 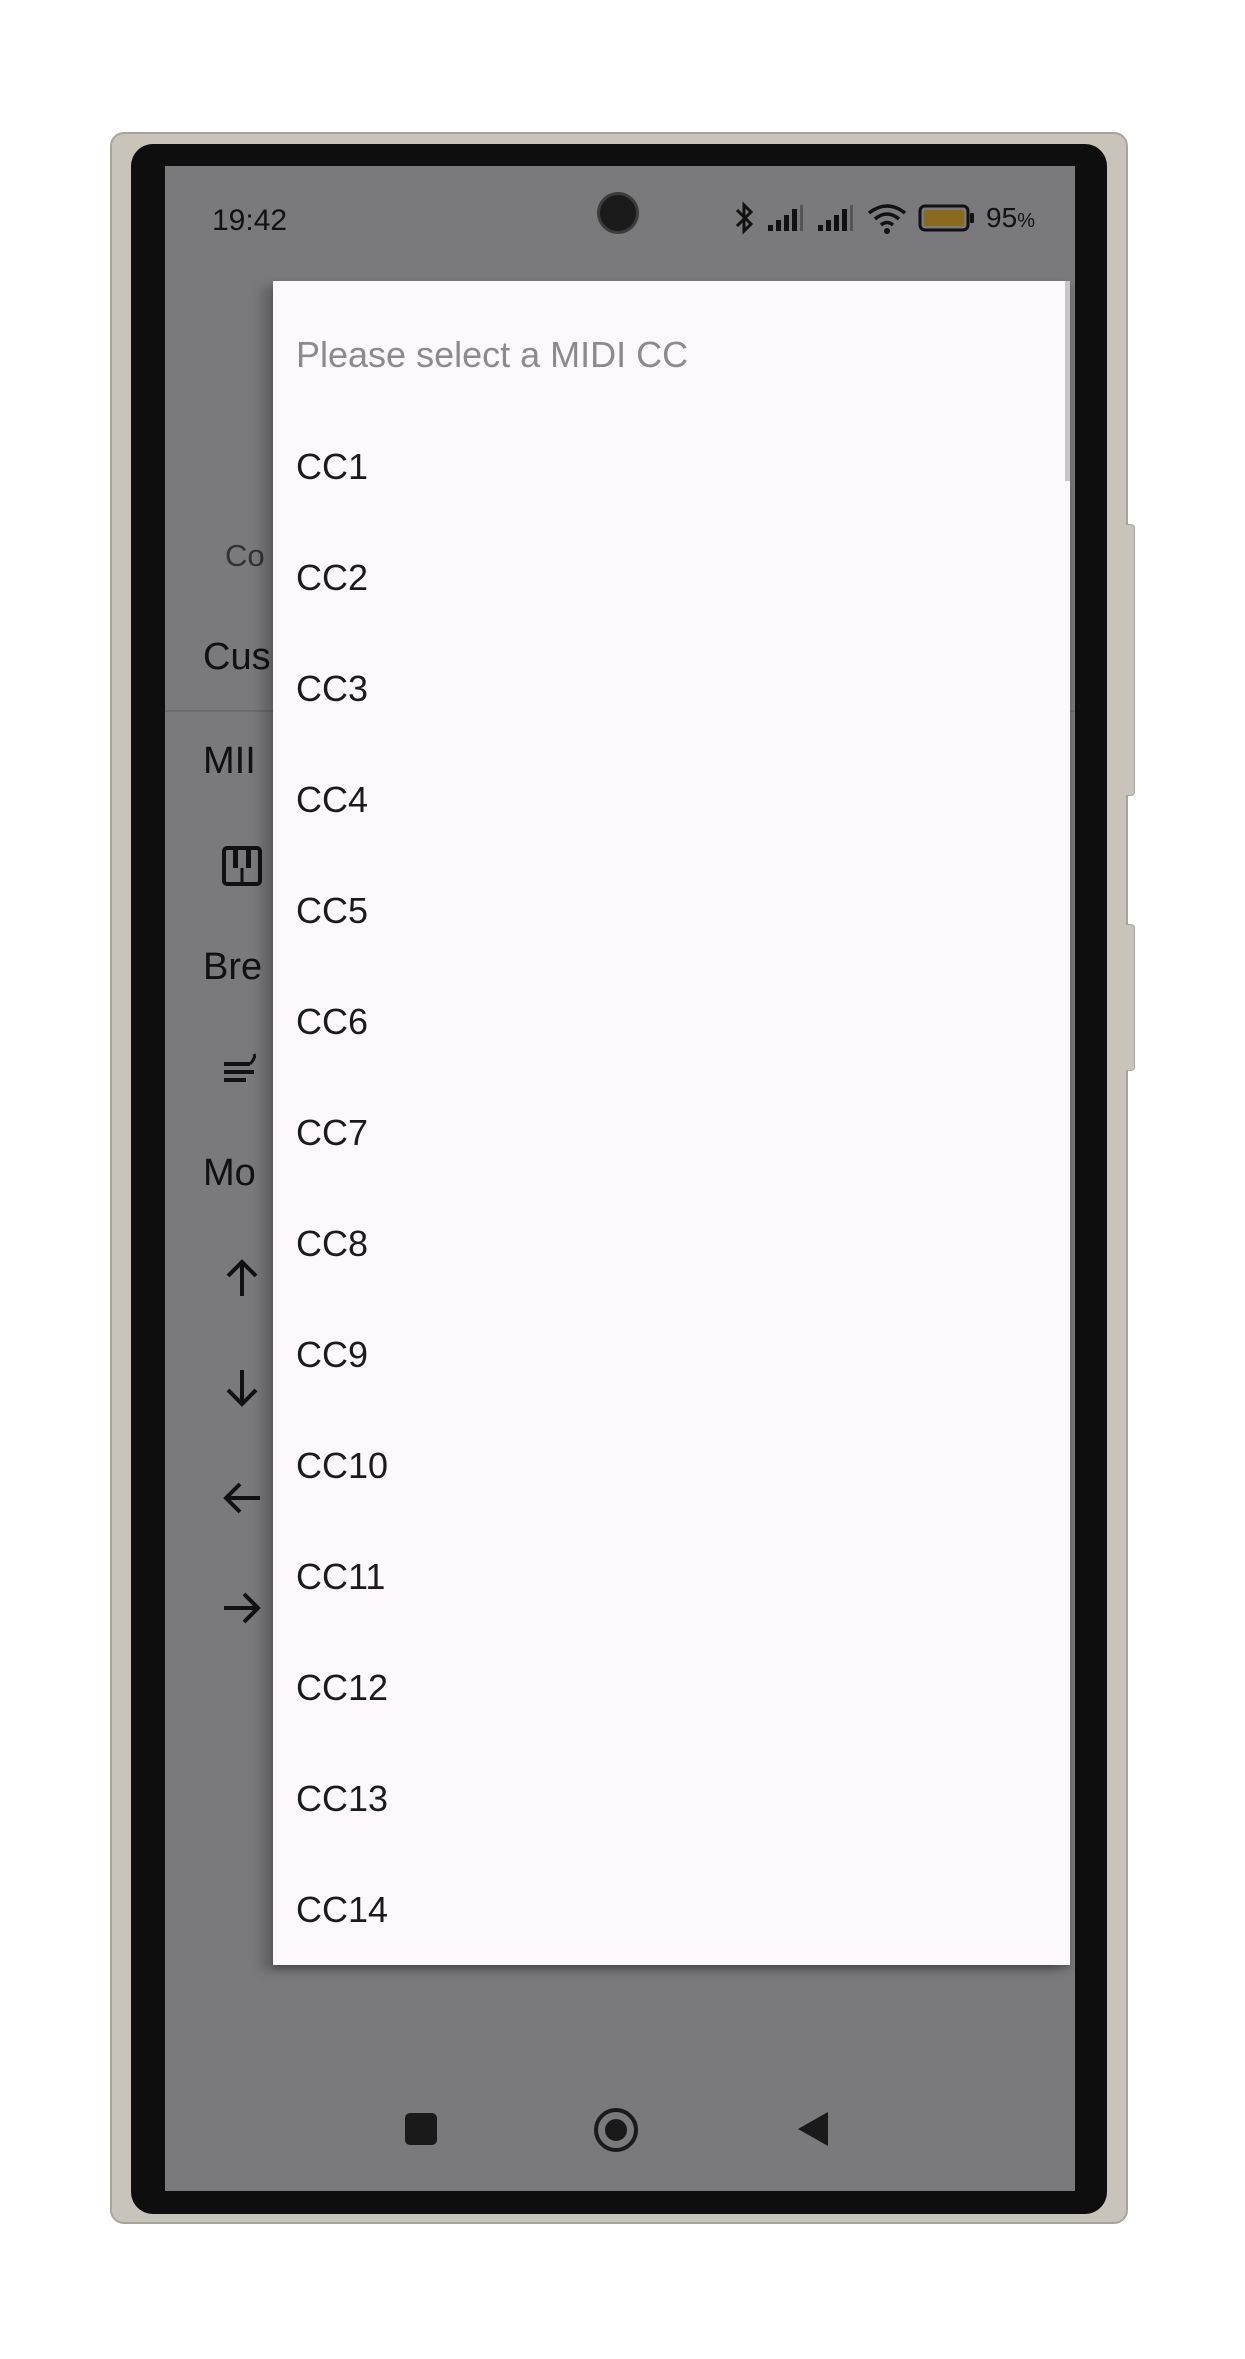 What do you see at coordinates (947, 218) in the screenshot?
I see `battery-icon` at bounding box center [947, 218].